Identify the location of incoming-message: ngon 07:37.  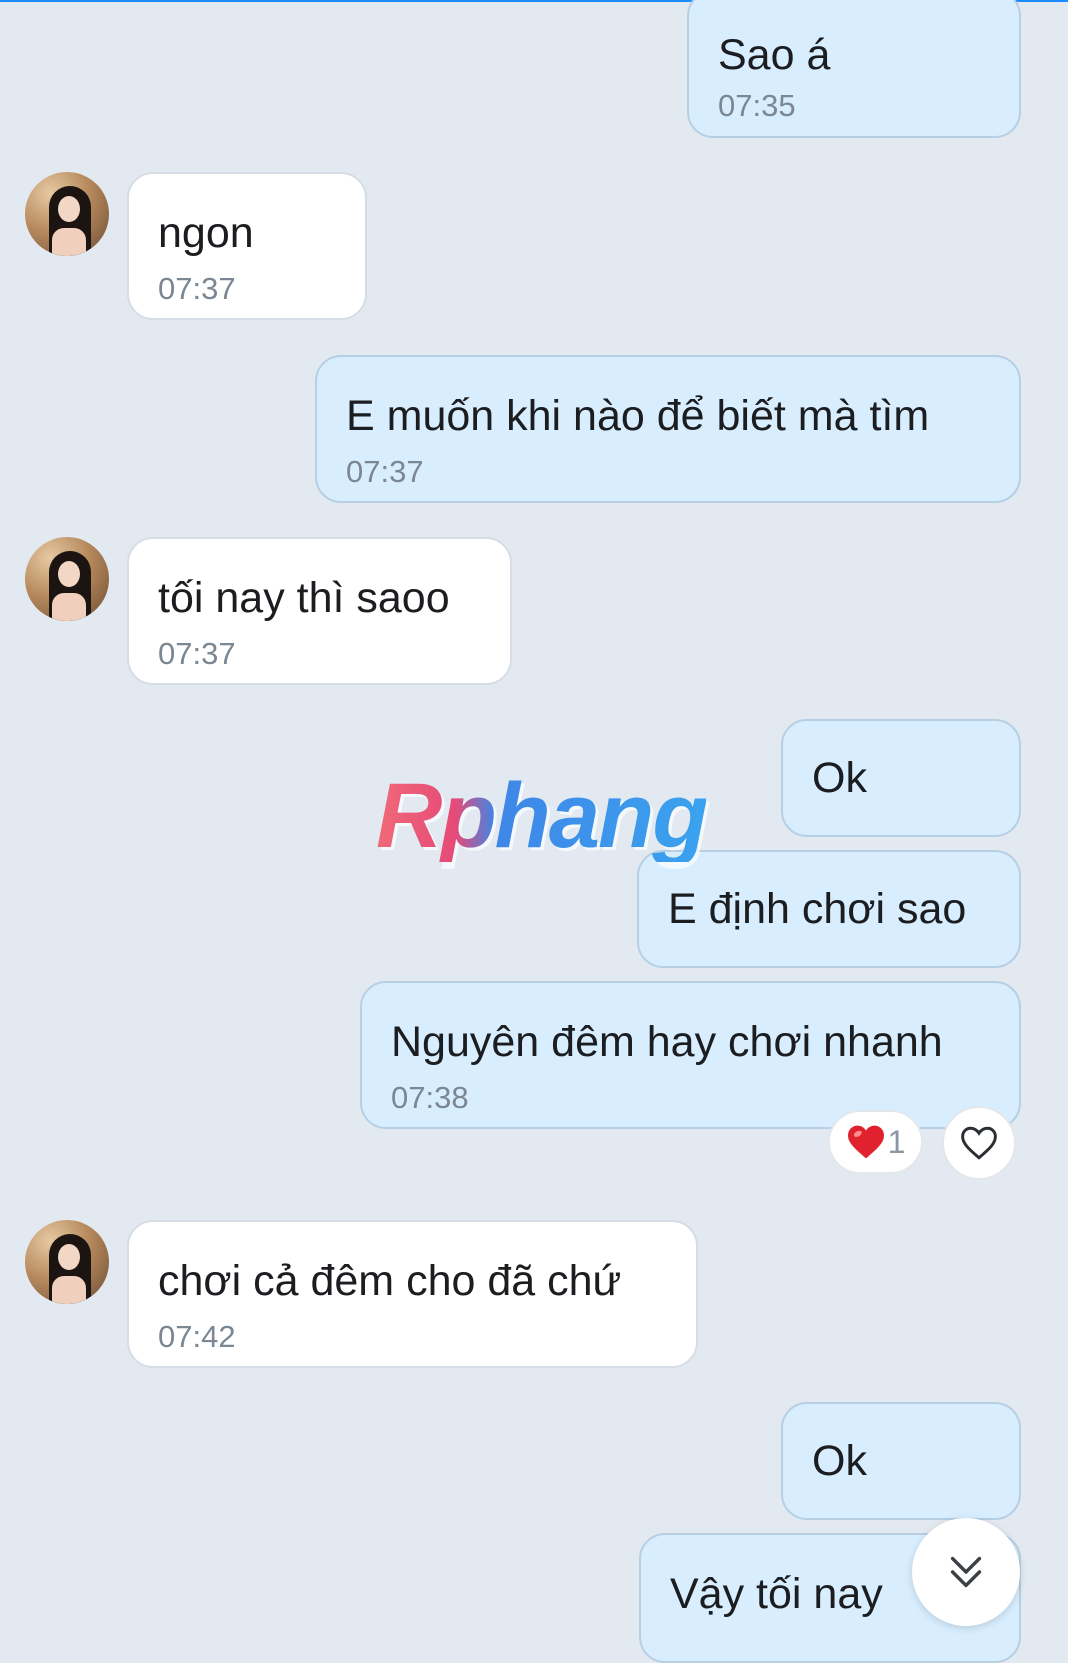
(247, 246).